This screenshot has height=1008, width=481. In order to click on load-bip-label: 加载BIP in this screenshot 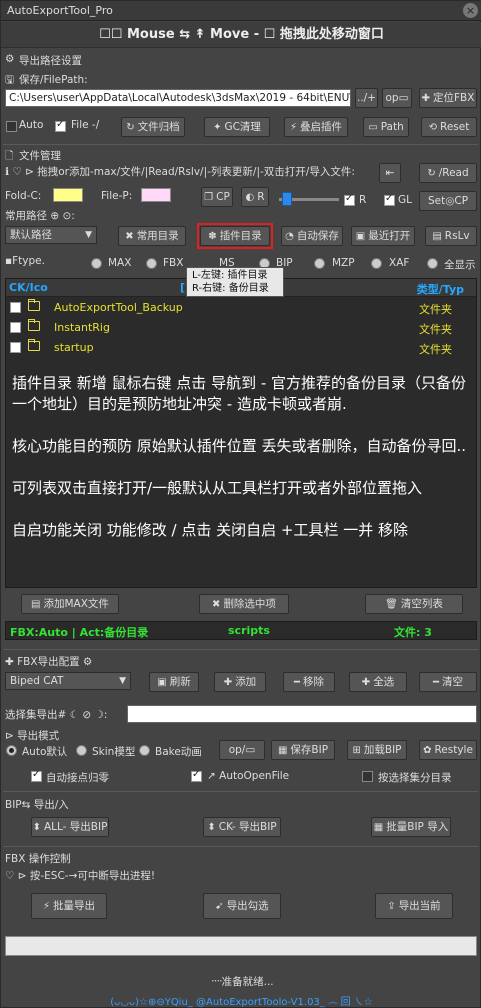, I will do `click(382, 750)`.